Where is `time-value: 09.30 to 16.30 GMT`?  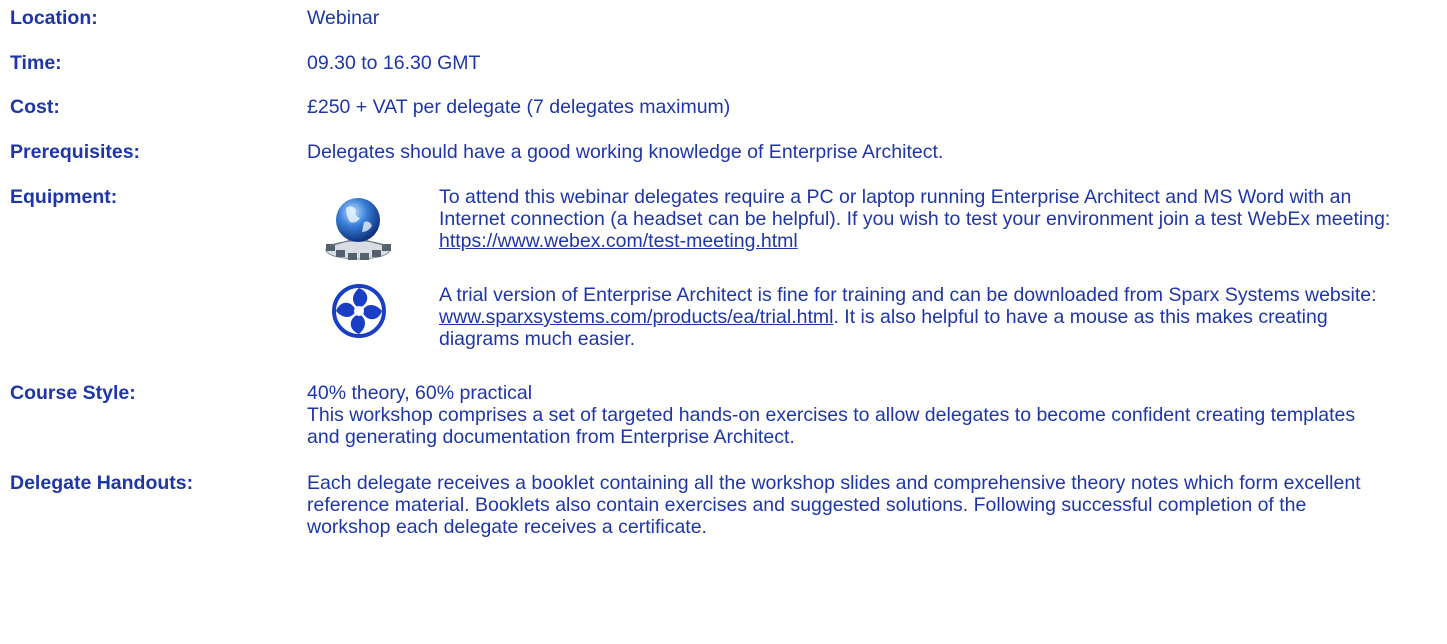 time-value: 09.30 to 16.30 GMT is located at coordinates (394, 63).